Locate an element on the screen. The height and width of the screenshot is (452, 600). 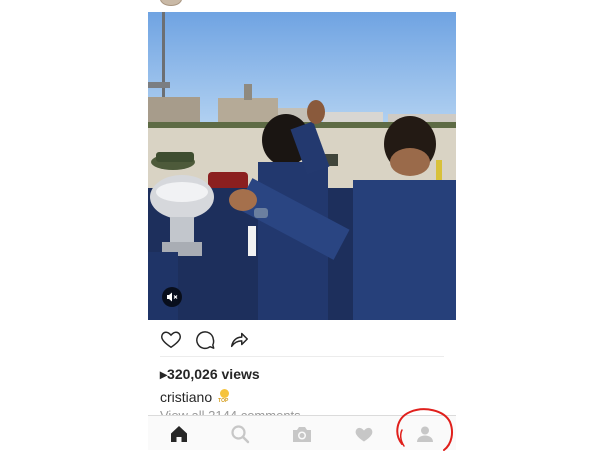
divider is located at coordinates (302, 356).